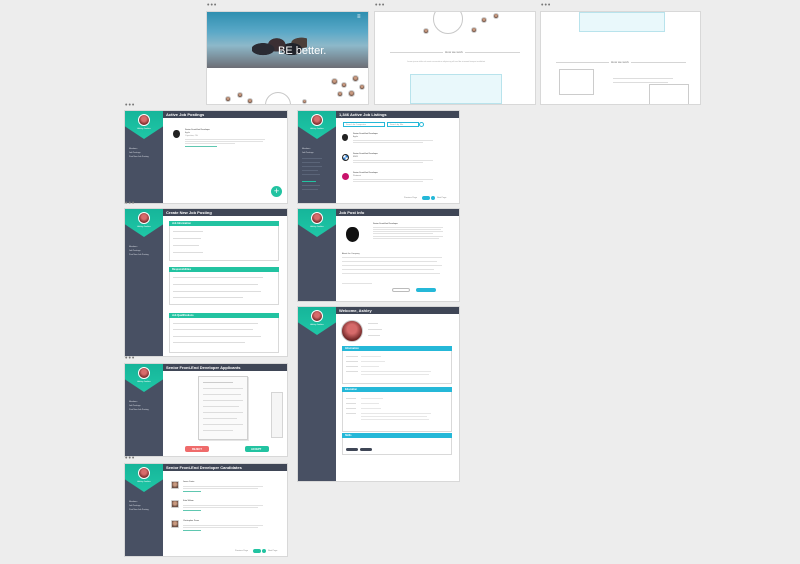  Describe the element at coordinates (203, 367) in the screenshot. I see `page-title: Senior Front-End Developer Applicants` at that location.